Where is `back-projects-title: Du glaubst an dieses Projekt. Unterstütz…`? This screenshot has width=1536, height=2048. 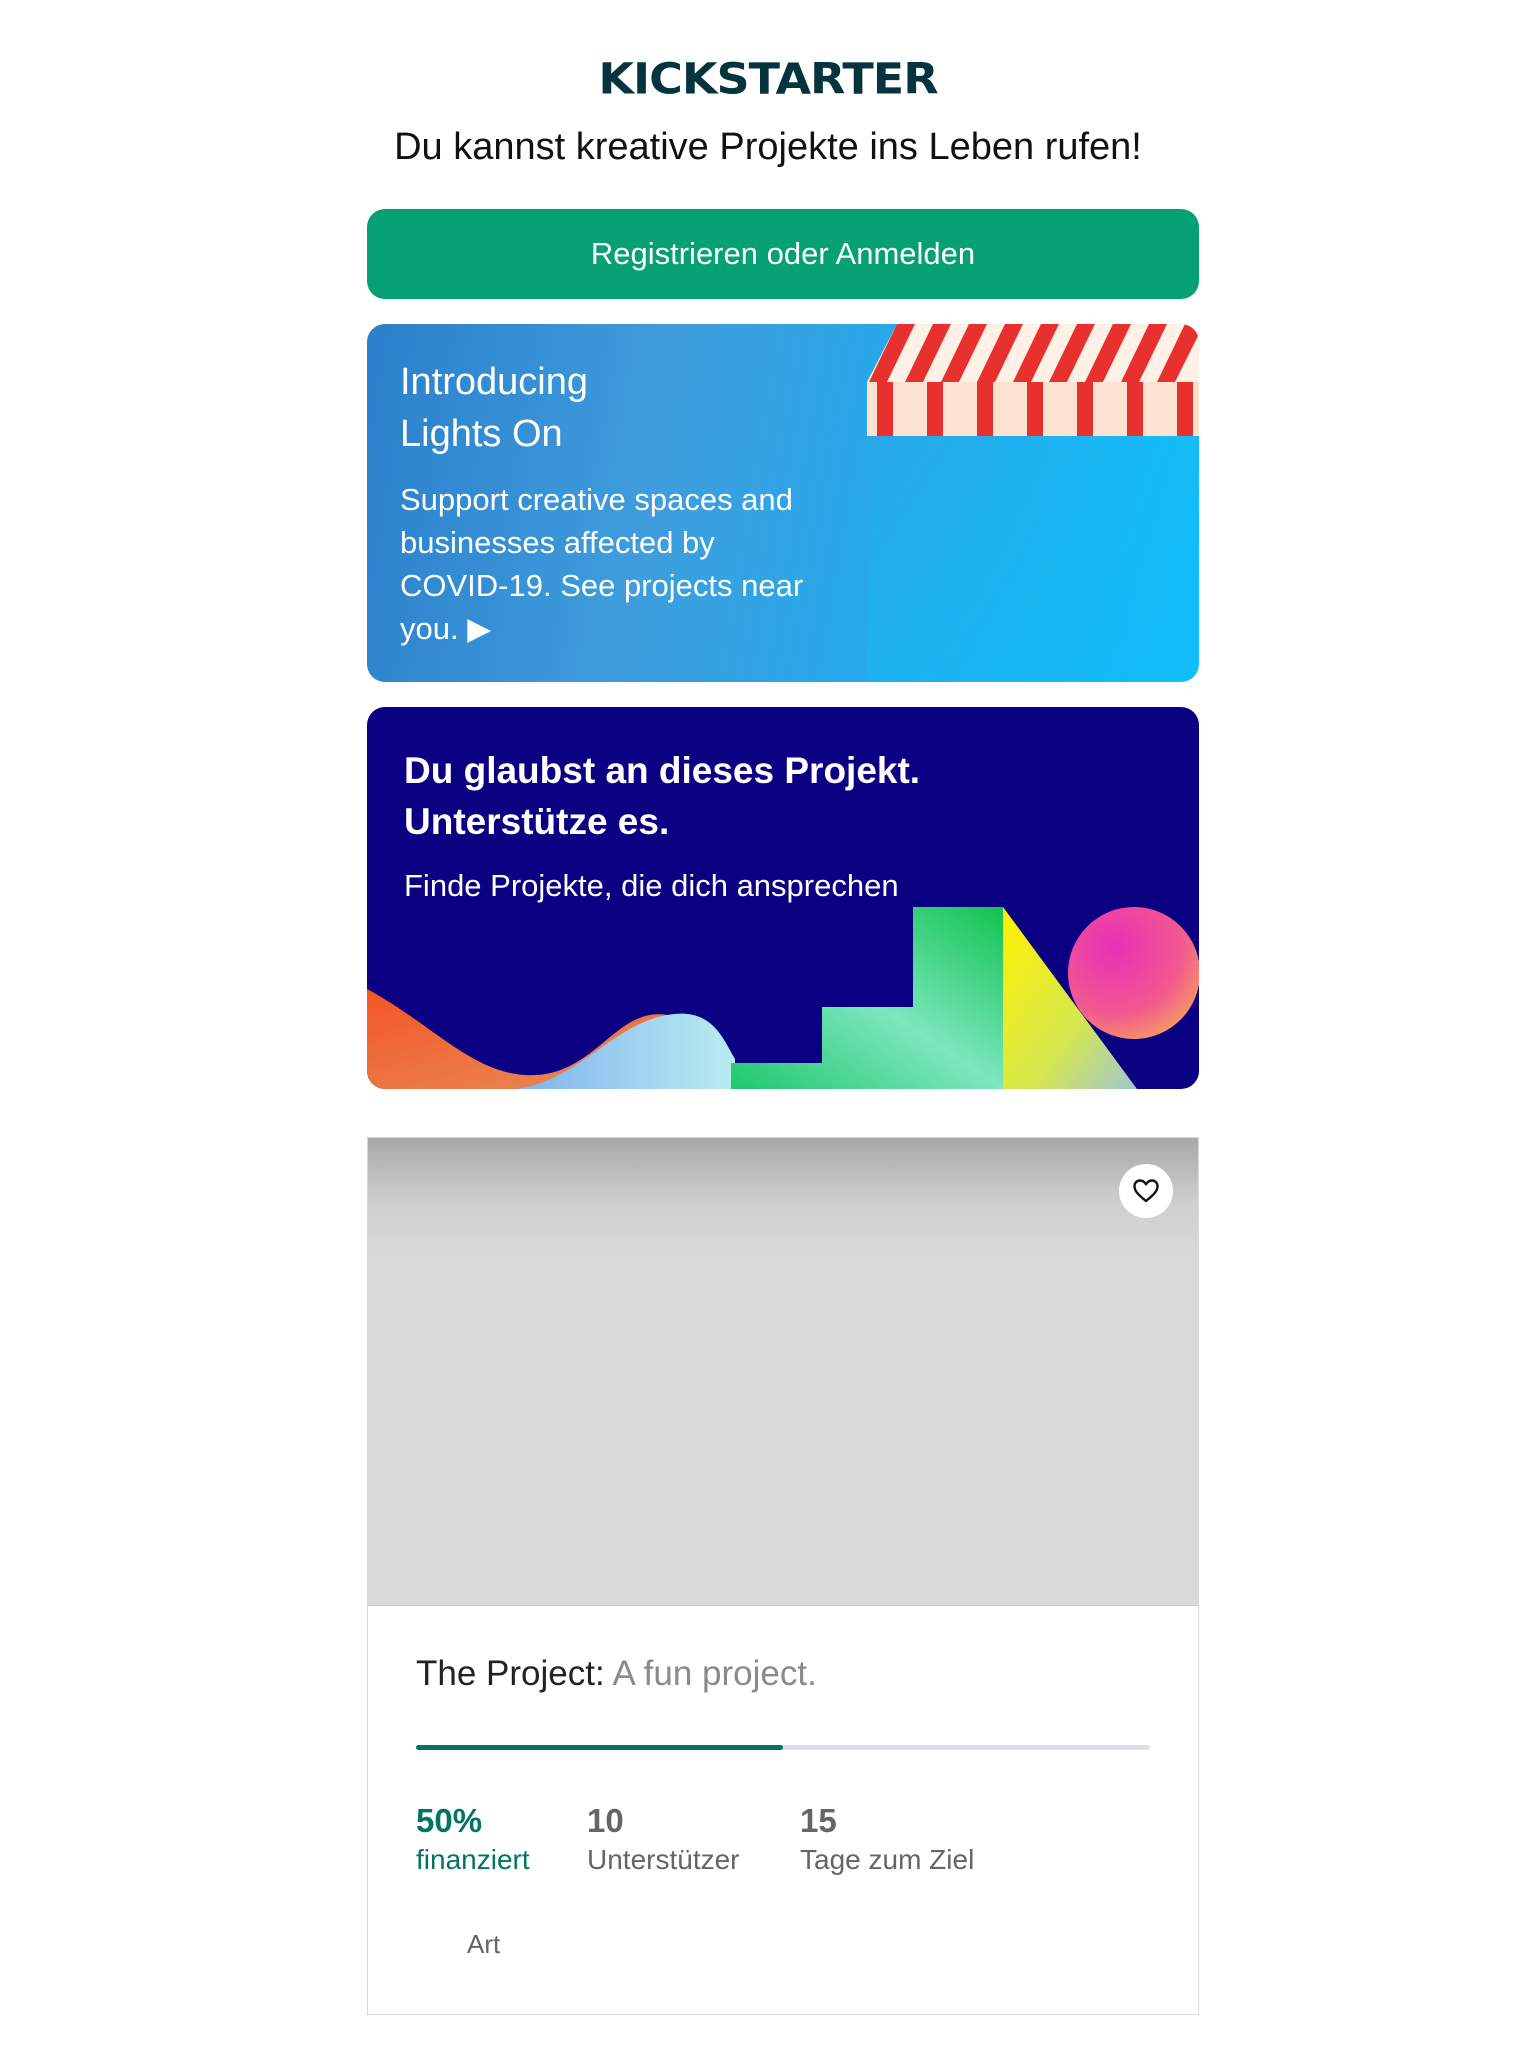 back-projects-title: Du glaubst an dieses Projekt. Unterstütz… is located at coordinates (784, 796).